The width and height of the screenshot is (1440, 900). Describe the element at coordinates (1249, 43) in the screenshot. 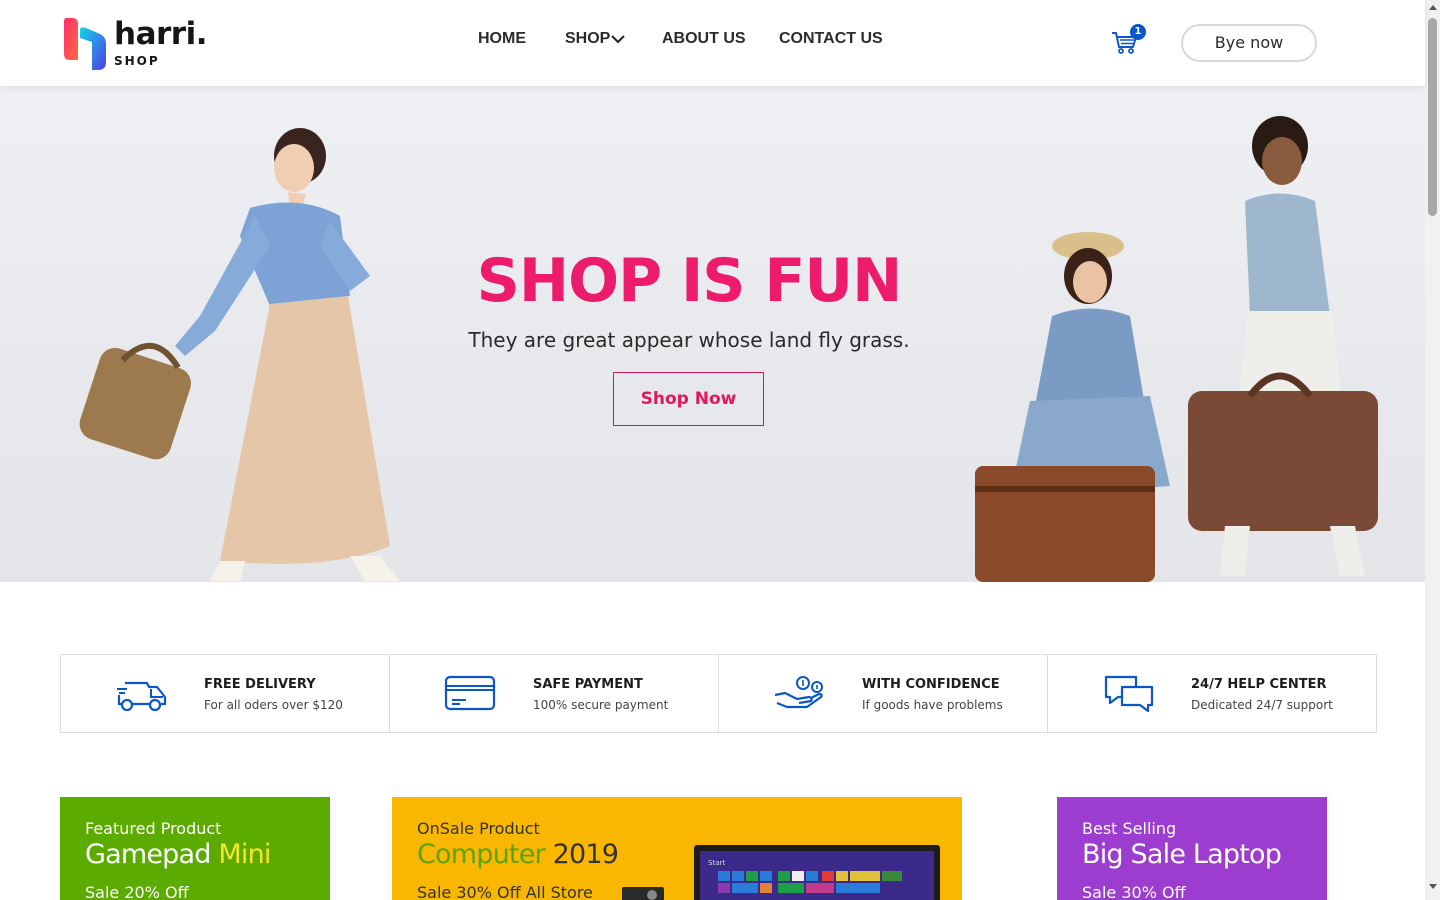

I see `bye-now-button: Bye now` at that location.